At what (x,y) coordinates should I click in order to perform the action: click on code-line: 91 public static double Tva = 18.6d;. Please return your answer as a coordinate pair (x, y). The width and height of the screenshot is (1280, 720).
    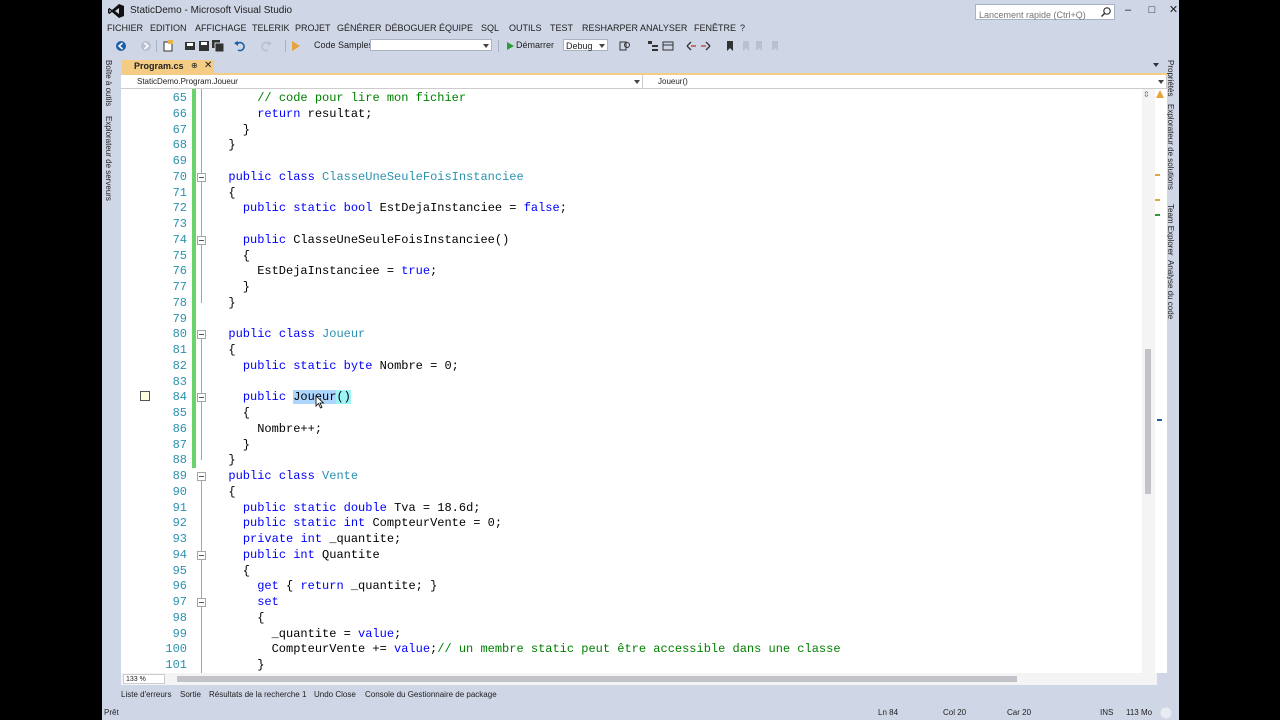
    Looking at the image, I should click on (636, 508).